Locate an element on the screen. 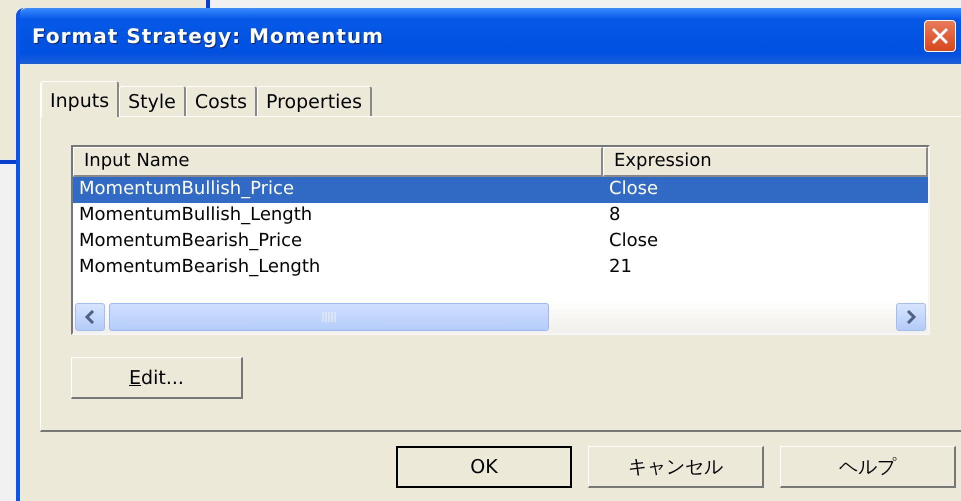  list-row: MomentumBullish_Length 8 is located at coordinates (500, 216).